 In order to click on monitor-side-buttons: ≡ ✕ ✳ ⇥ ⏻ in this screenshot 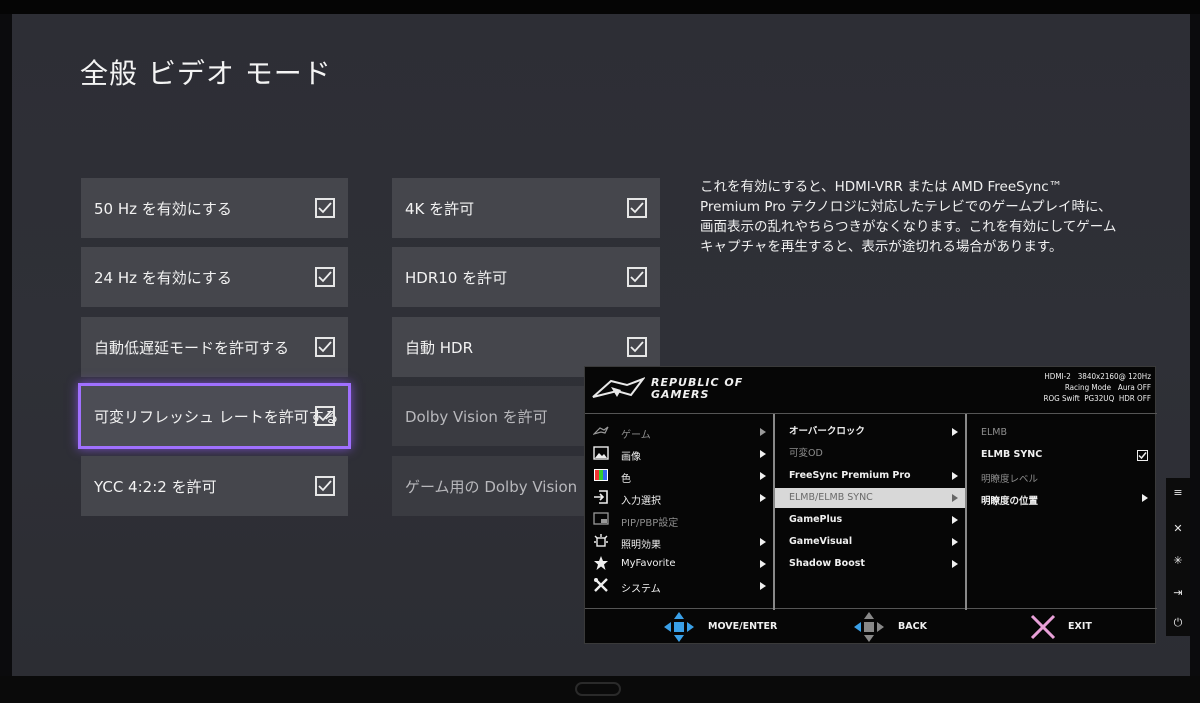, I will do `click(1178, 557)`.